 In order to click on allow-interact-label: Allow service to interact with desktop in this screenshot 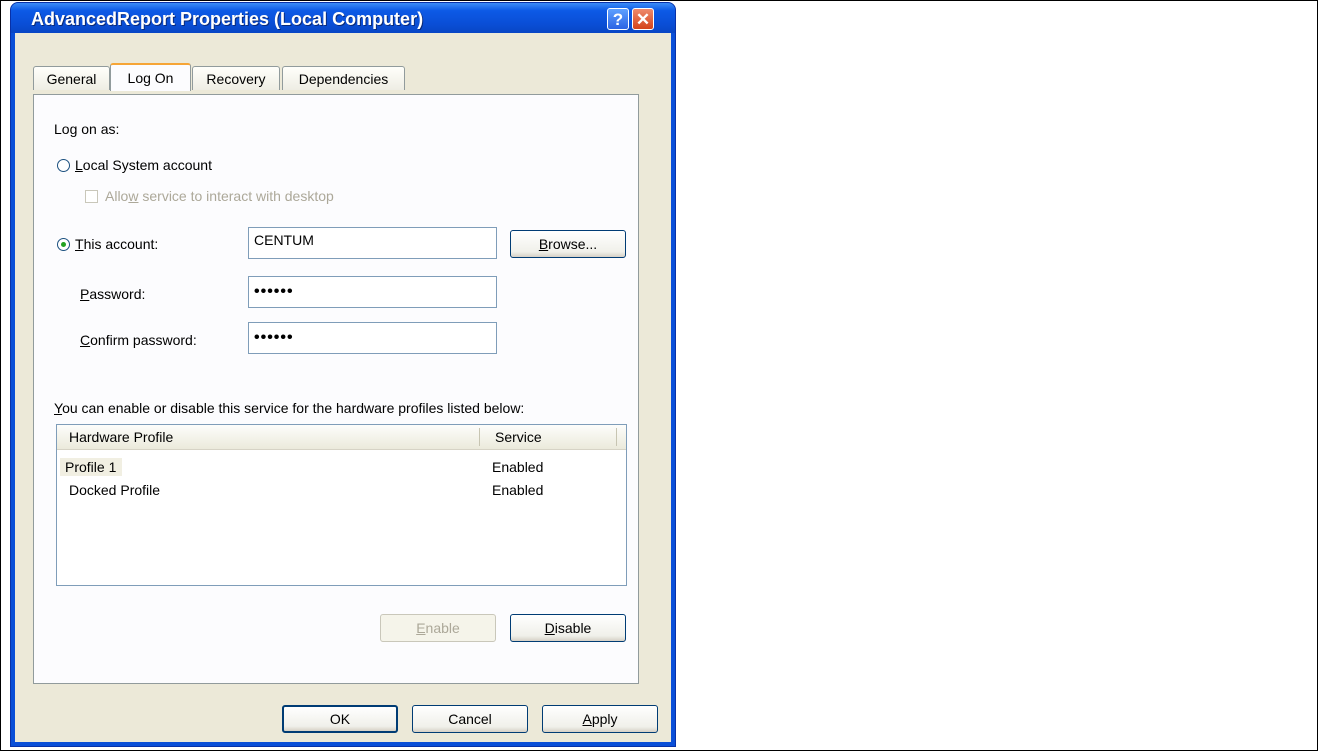, I will do `click(219, 196)`.